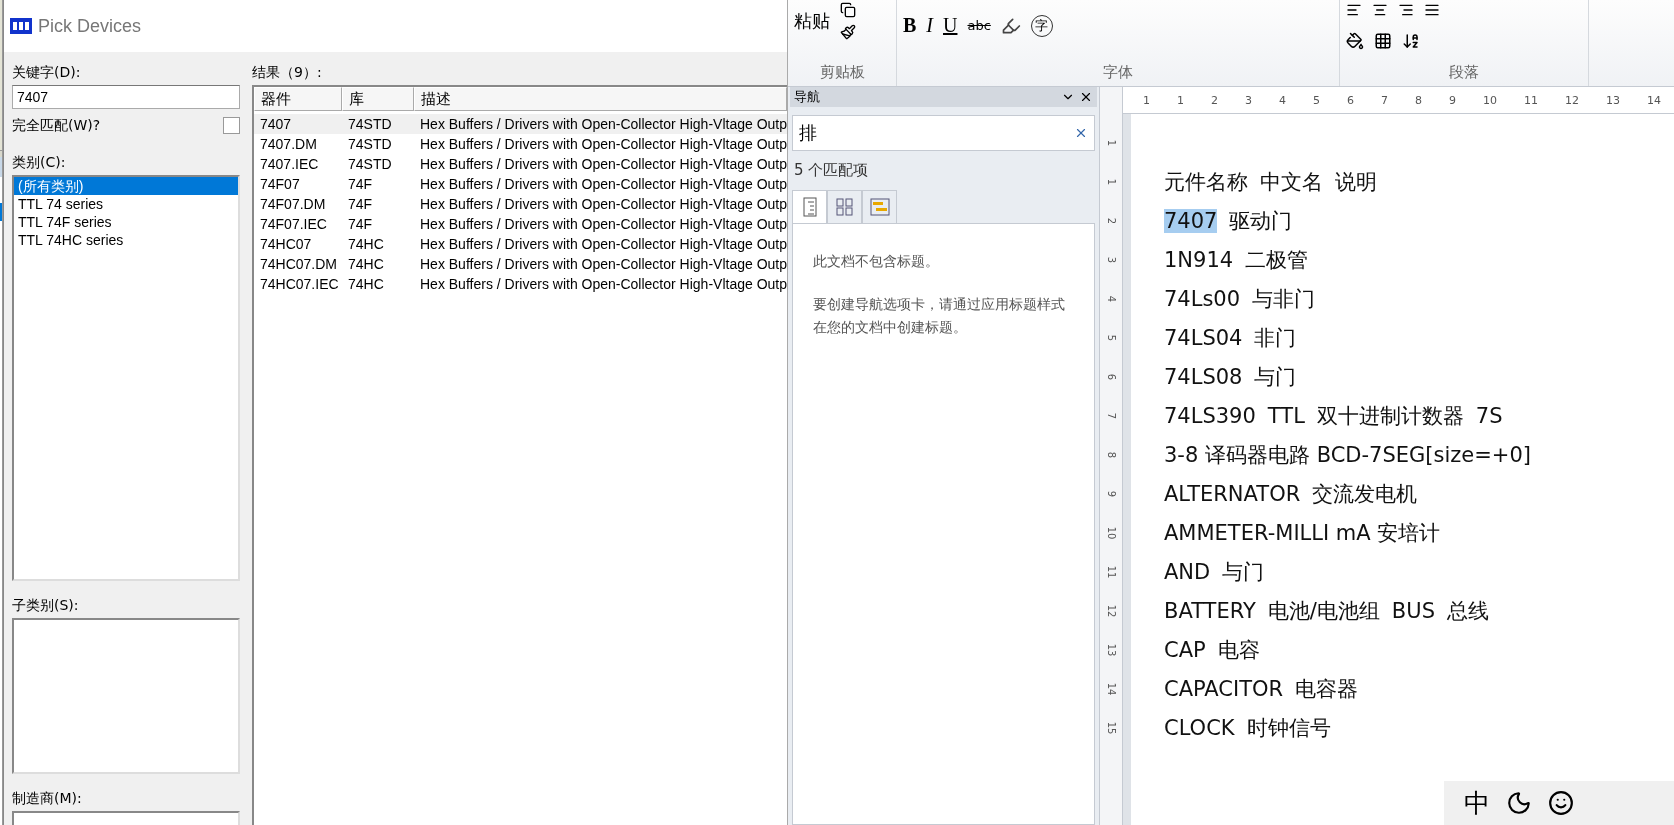  Describe the element at coordinates (298, 99) in the screenshot. I see `column-header: 器件` at that location.